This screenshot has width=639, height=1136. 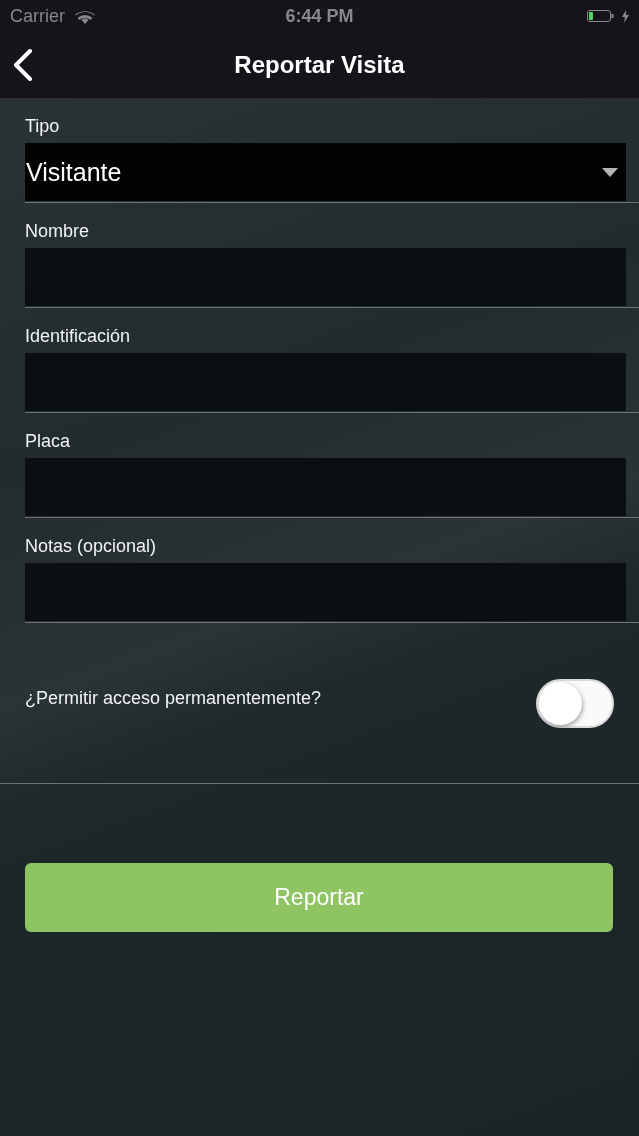 I want to click on toggle-switch, so click(x=575, y=703).